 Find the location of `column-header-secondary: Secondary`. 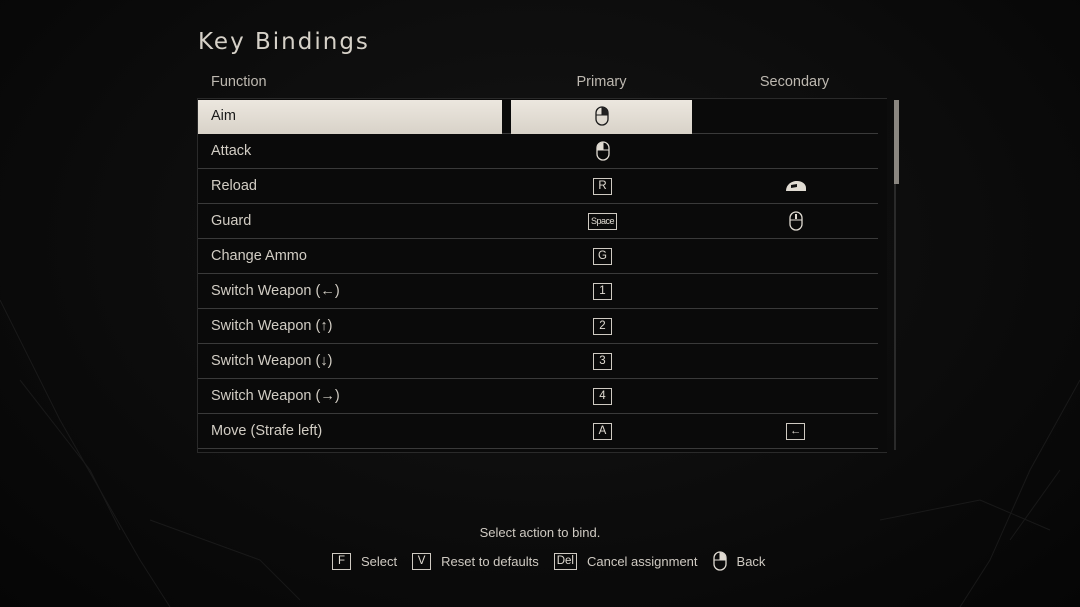

column-header-secondary: Secondary is located at coordinates (794, 82).